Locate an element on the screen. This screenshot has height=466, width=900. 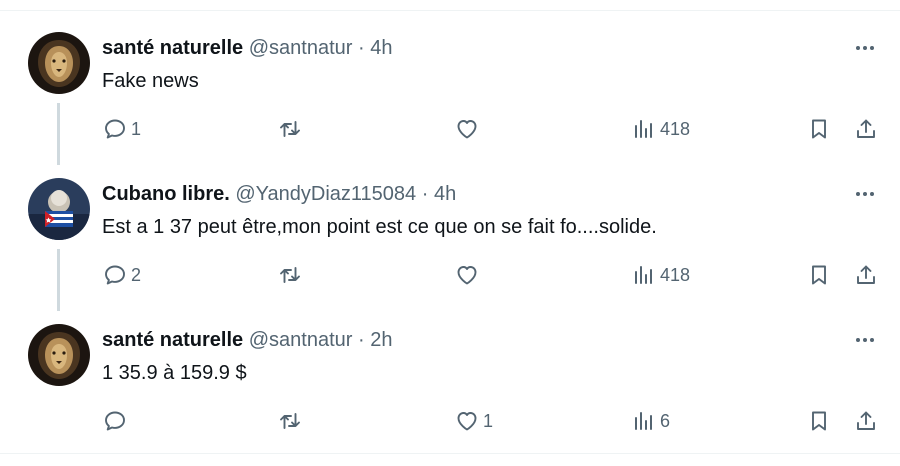
action-bar: 1 6 is located at coordinates (450, 421).